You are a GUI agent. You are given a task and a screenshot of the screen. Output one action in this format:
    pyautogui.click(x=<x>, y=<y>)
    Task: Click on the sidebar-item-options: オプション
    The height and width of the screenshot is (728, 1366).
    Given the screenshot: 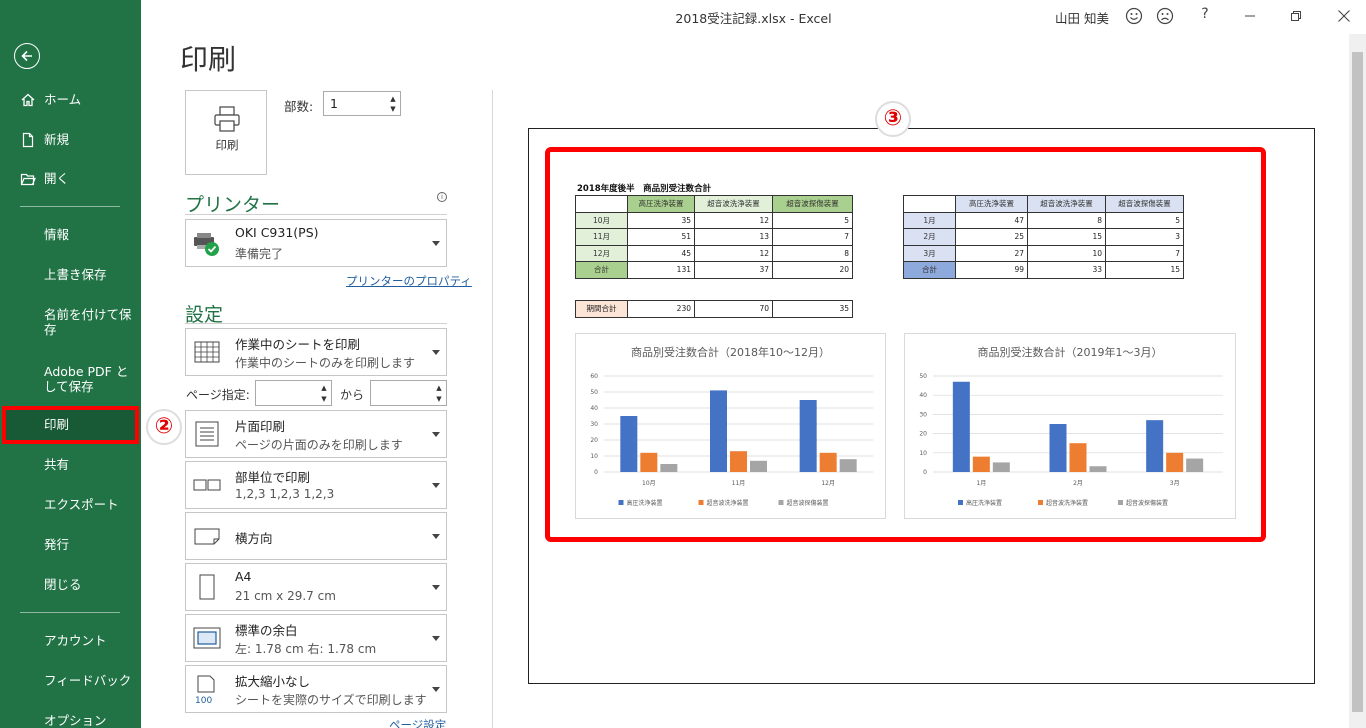 What is the action you would take?
    pyautogui.click(x=70, y=715)
    